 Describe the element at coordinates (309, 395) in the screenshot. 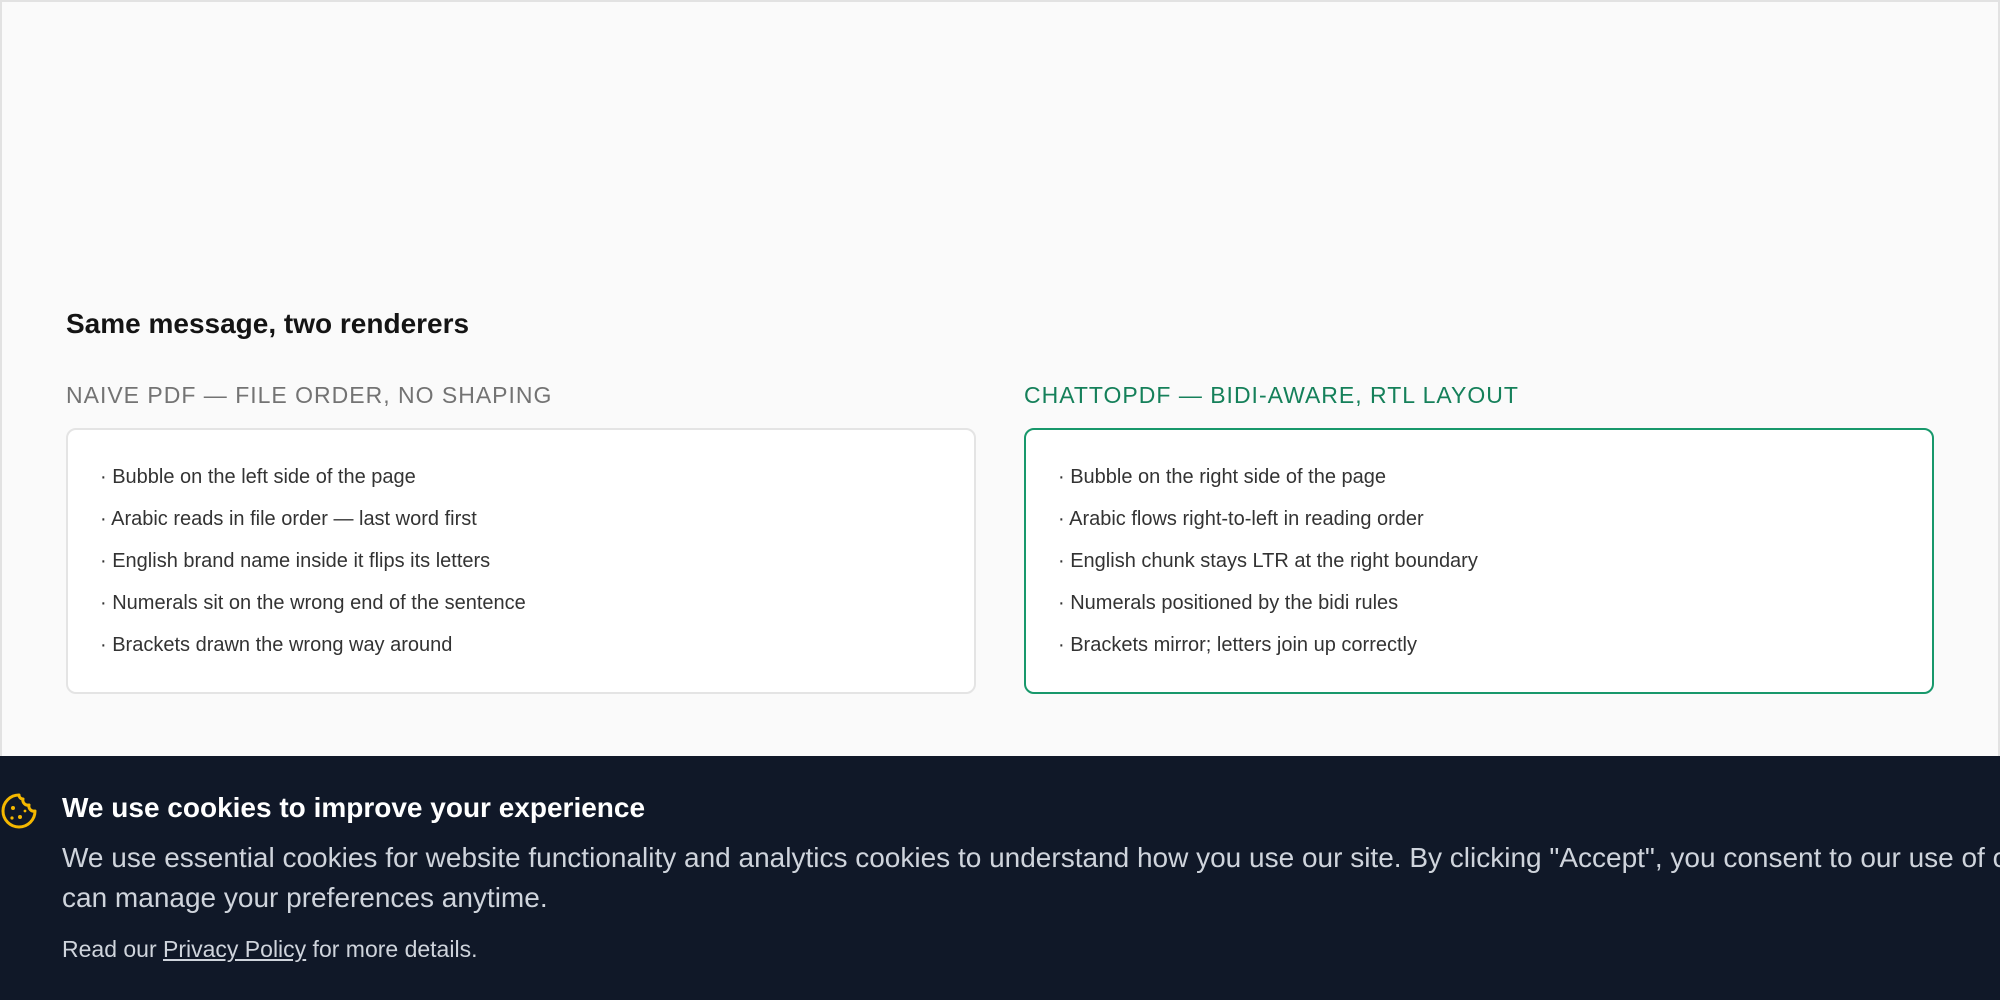

I see `naive-column-label: NAIVE PDF — FILE ORDER, NO SHAPING` at that location.